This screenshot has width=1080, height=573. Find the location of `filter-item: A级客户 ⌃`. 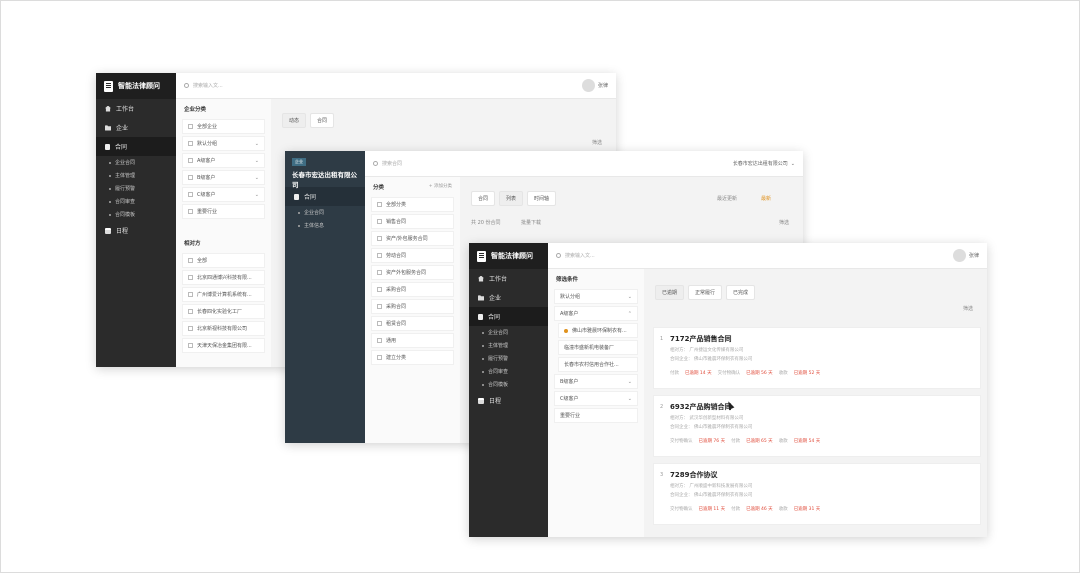

filter-item: A级客户 ⌃ is located at coordinates (596, 313).